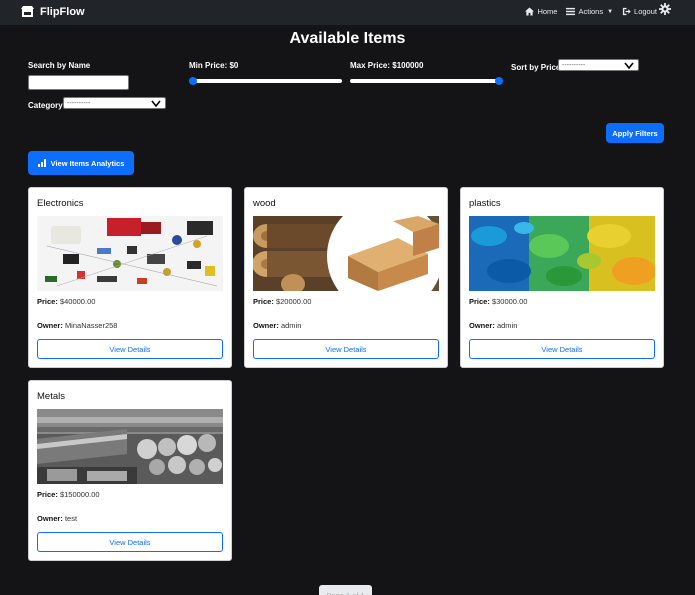 Image resolution: width=695 pixels, height=595 pixels. I want to click on item-price: Price: $20000.00, so click(282, 301).